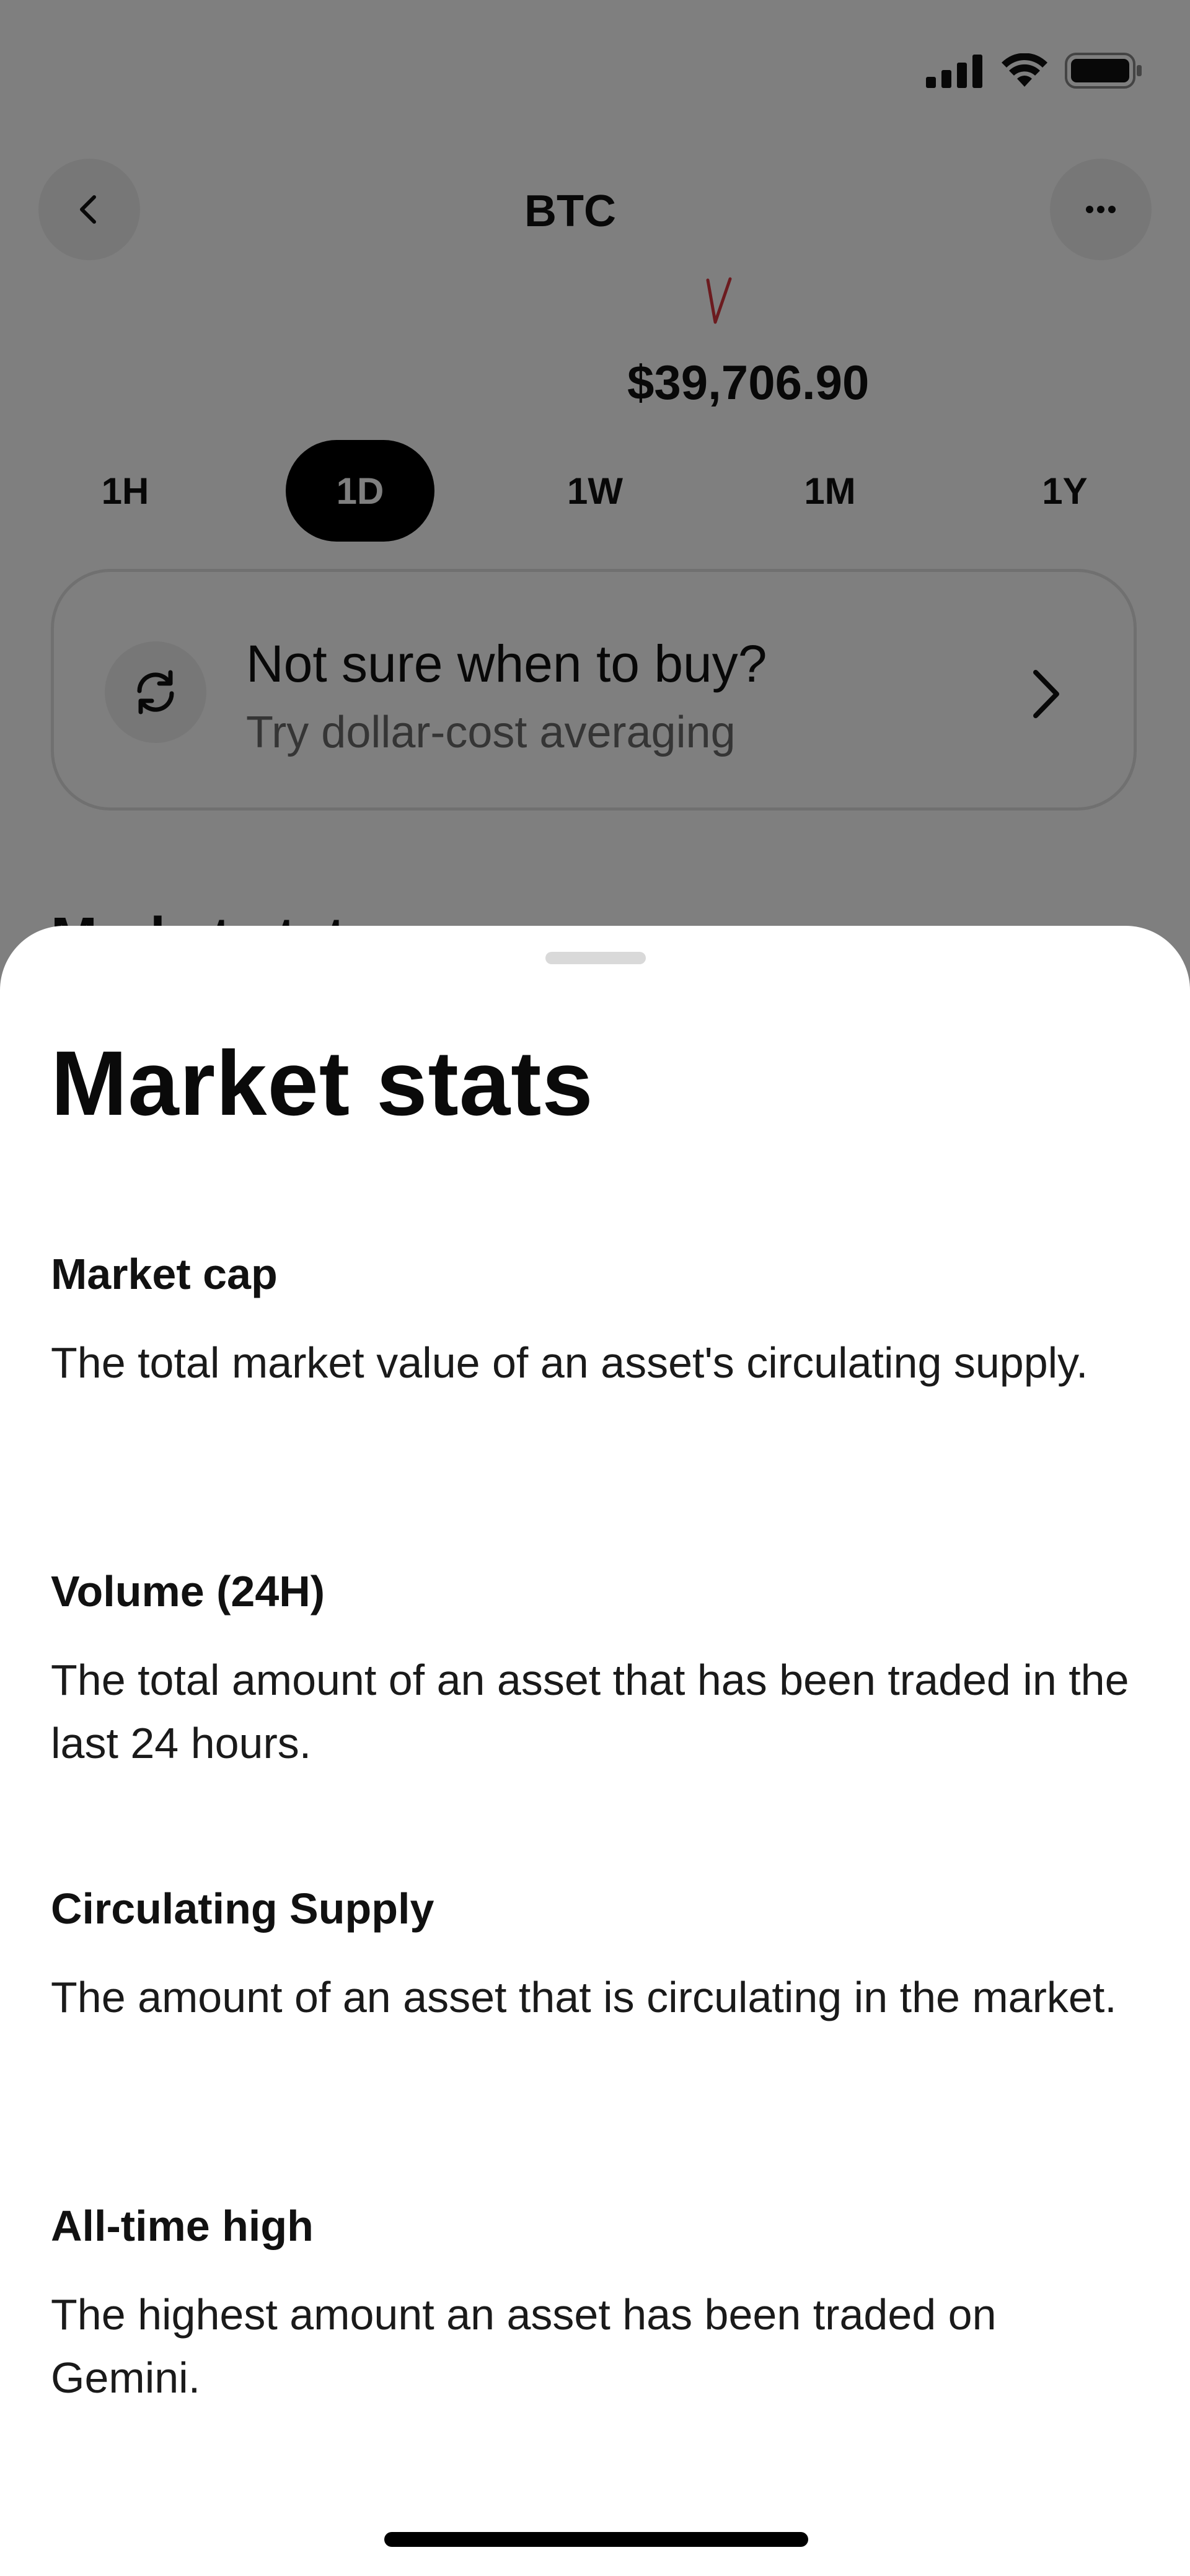 This screenshot has width=1190, height=2576. What do you see at coordinates (322, 1083) in the screenshot?
I see `sheet-title: Market stats` at bounding box center [322, 1083].